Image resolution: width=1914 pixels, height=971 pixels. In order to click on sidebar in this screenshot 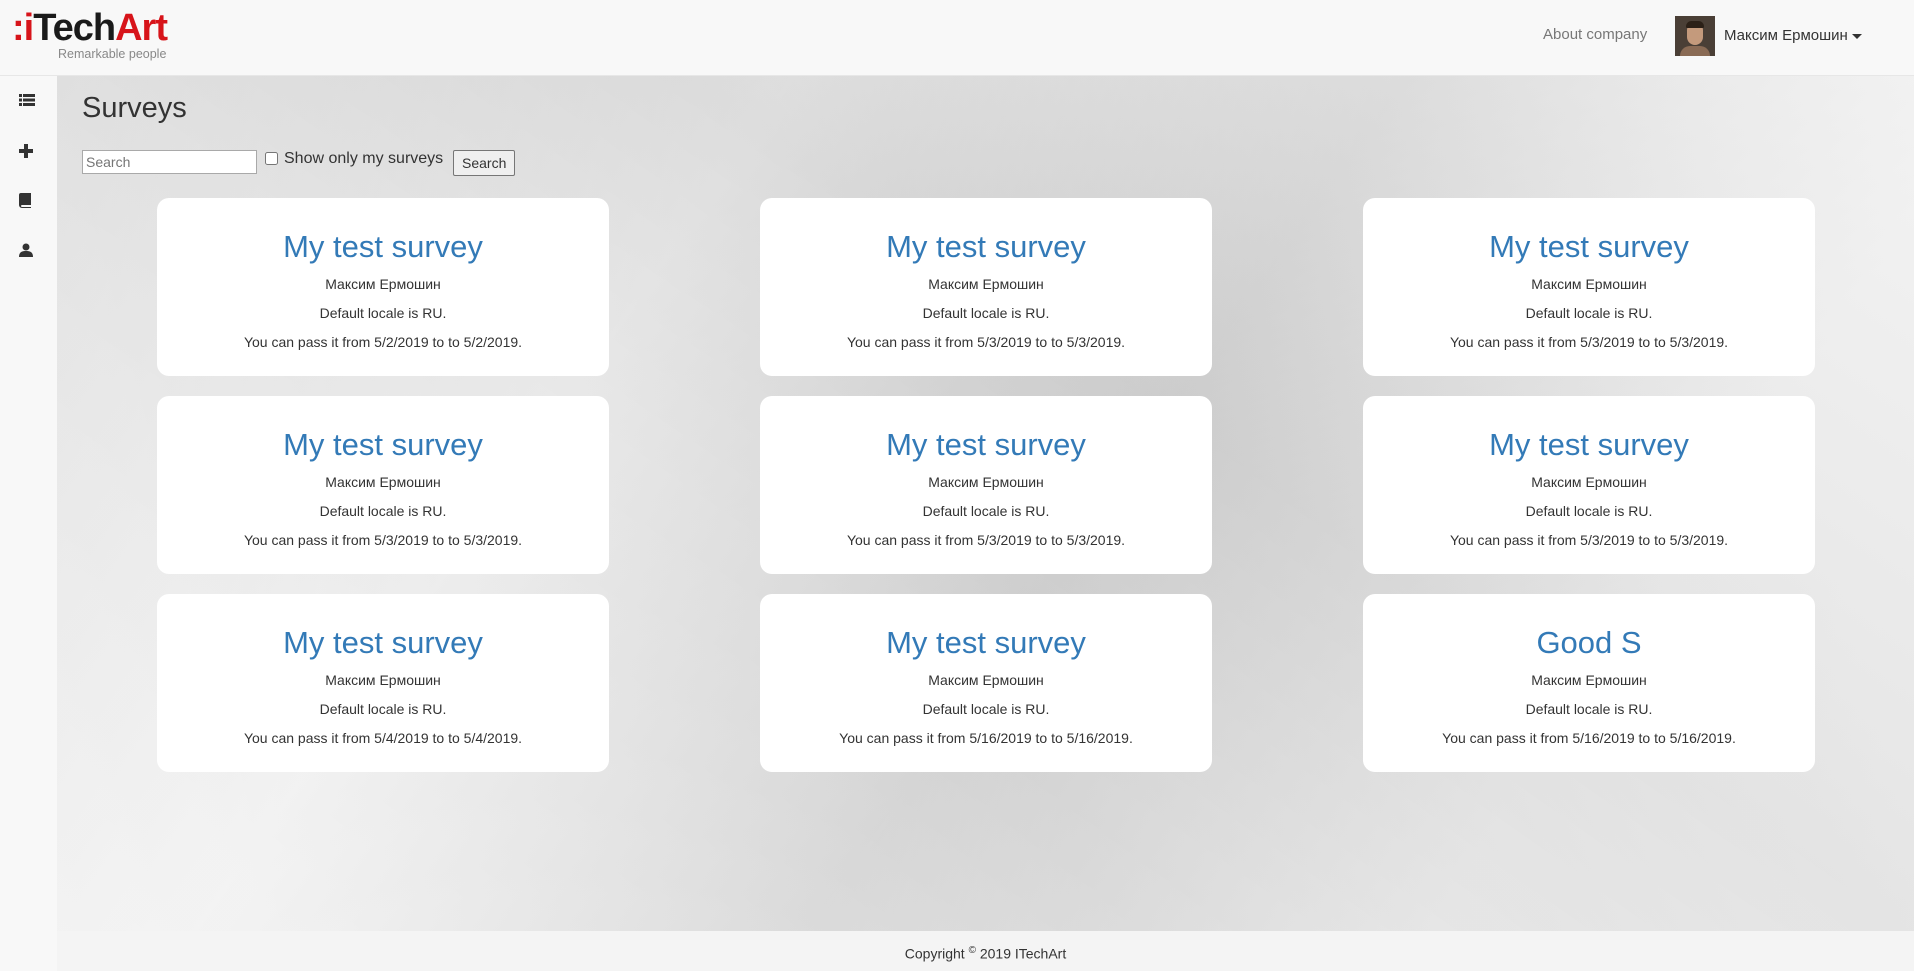, I will do `click(28, 523)`.